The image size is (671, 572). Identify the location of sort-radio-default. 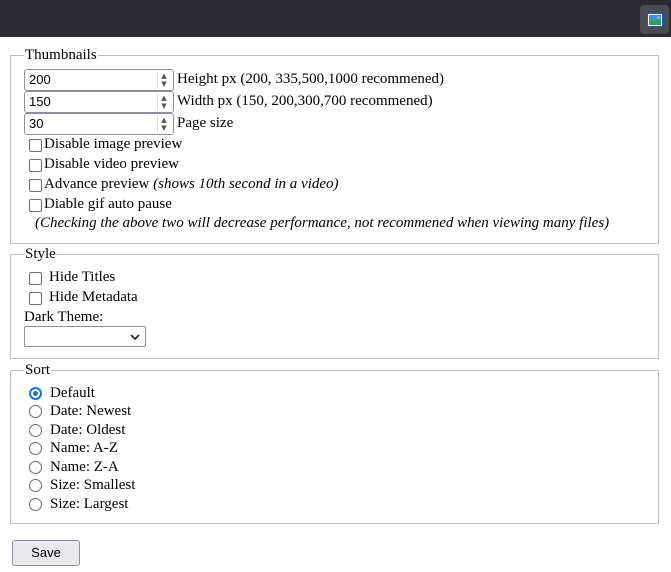
(35, 393).